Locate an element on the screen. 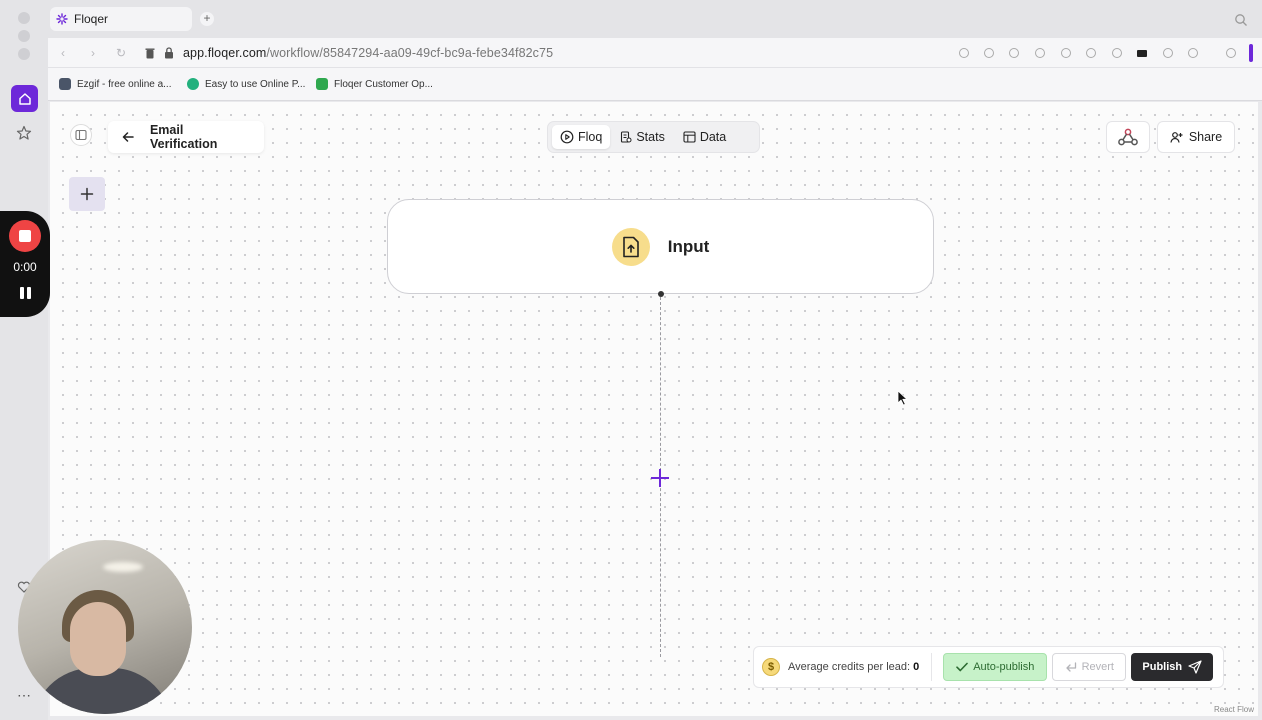 The width and height of the screenshot is (1262, 720). trash-icon is located at coordinates (150, 53).